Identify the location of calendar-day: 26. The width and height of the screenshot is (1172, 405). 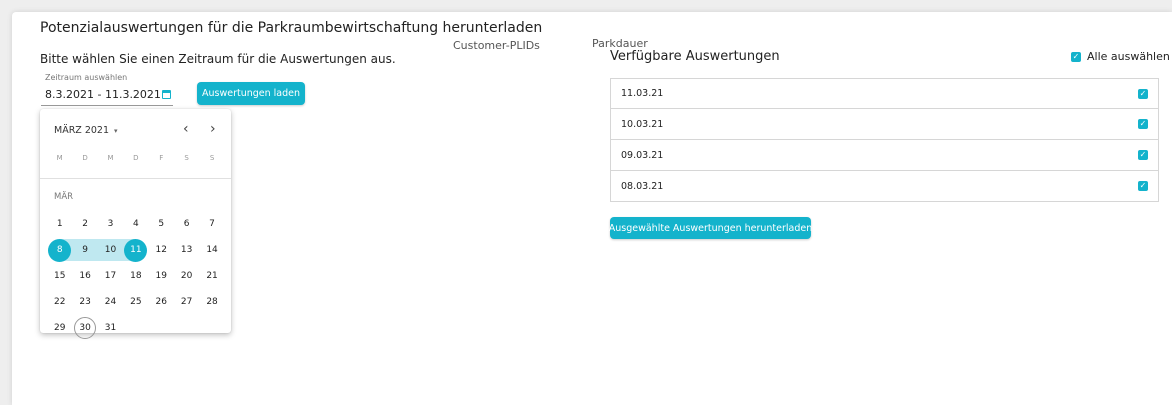
(161, 302).